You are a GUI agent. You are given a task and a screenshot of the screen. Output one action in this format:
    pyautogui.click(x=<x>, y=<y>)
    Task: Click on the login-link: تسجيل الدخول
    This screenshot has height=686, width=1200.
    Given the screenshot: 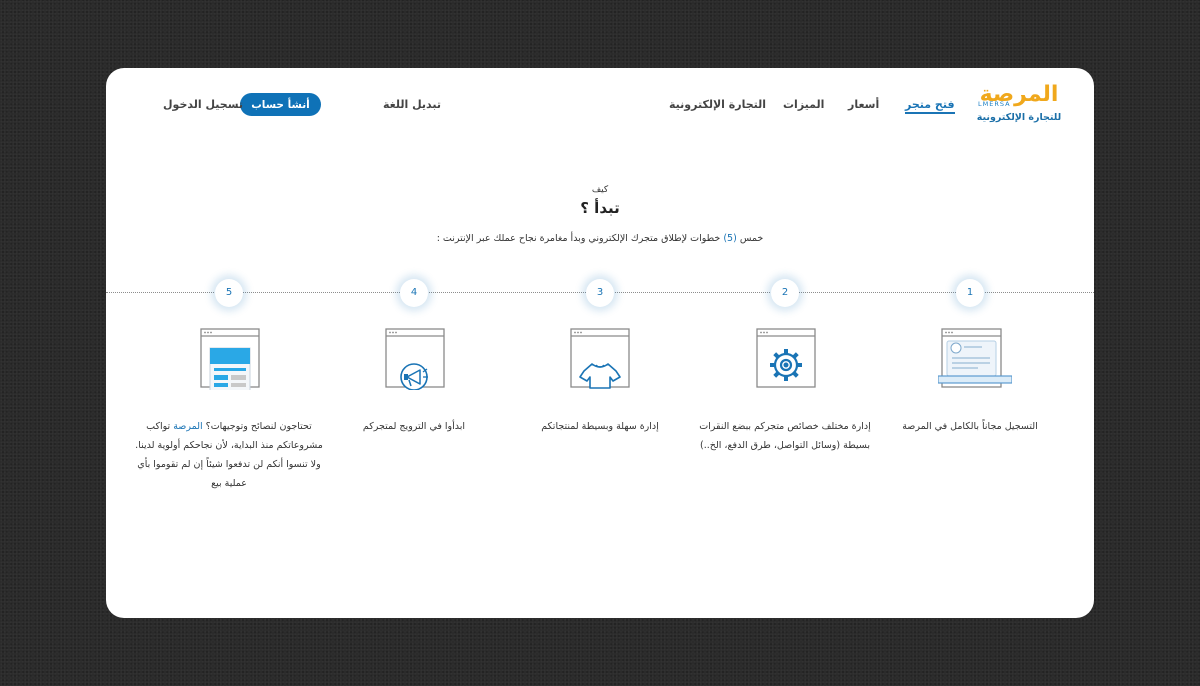 What is the action you would take?
    pyautogui.click(x=203, y=104)
    